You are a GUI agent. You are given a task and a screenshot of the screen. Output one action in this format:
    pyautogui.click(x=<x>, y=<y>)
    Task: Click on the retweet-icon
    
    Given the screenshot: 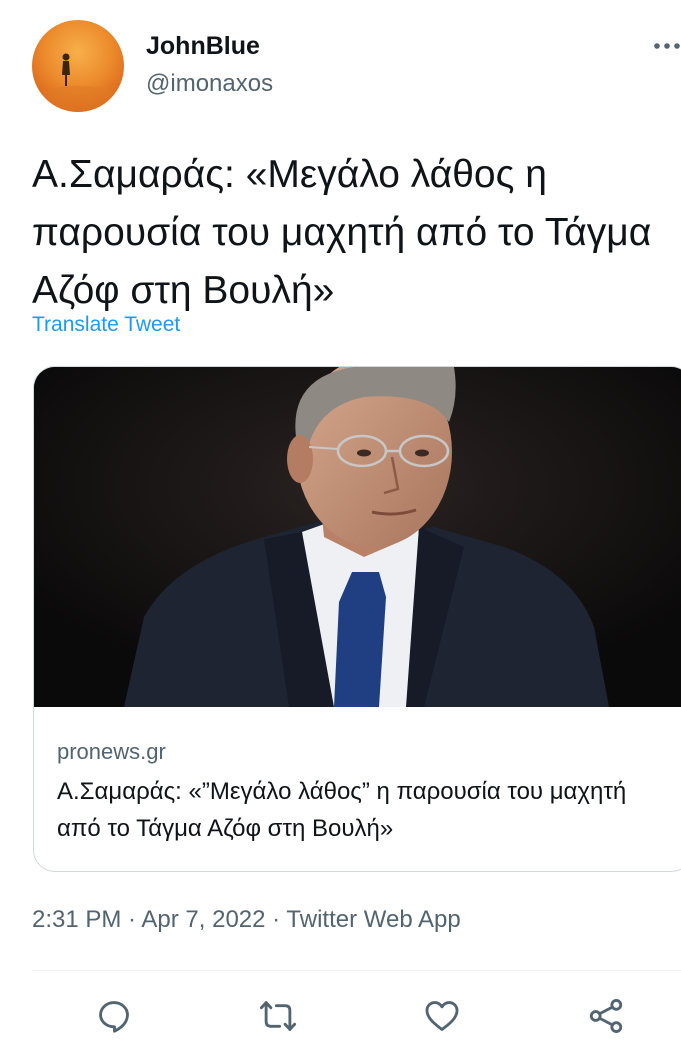 What is the action you would take?
    pyautogui.click(x=278, y=1016)
    